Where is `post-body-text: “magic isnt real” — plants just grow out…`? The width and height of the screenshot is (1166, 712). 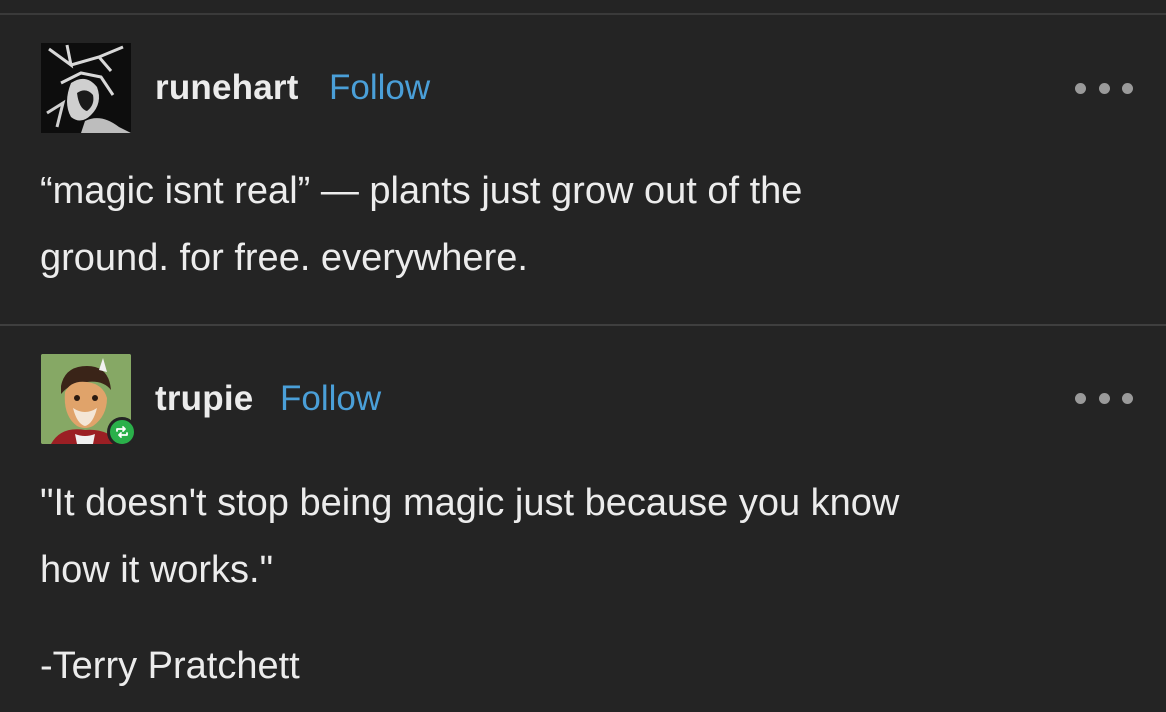
post-body-text: “magic isnt real” — plants just grow out… is located at coordinates (421, 224).